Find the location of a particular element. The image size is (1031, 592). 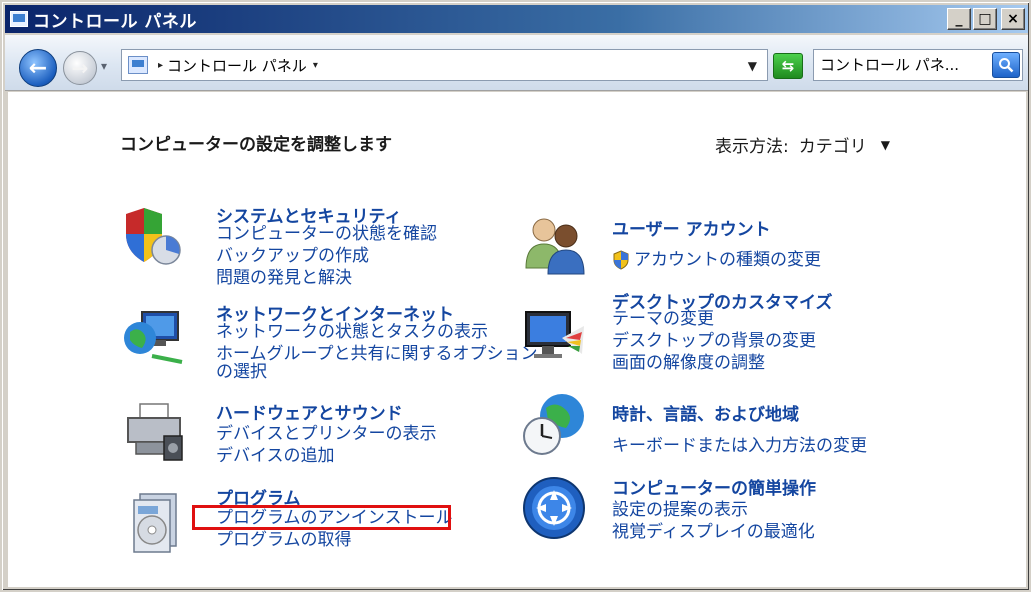

link-find-fix-problems: 問題の発見と解決 is located at coordinates (284, 278).